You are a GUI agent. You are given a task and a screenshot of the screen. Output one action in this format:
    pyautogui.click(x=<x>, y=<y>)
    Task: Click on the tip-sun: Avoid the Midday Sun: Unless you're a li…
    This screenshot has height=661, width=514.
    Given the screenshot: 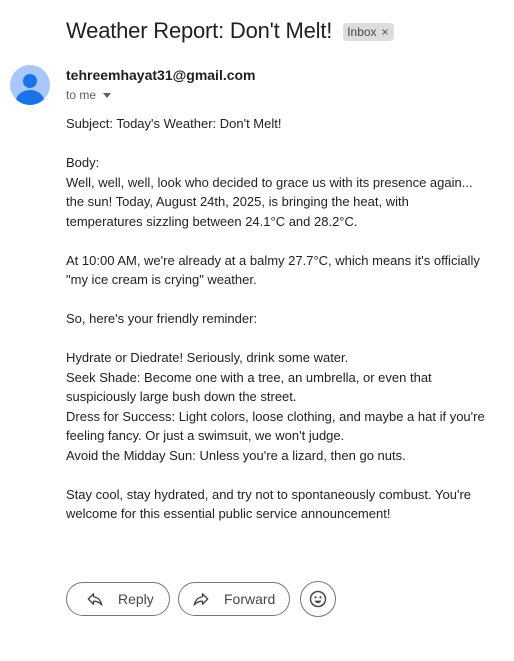 What is the action you would take?
    pyautogui.click(x=236, y=455)
    